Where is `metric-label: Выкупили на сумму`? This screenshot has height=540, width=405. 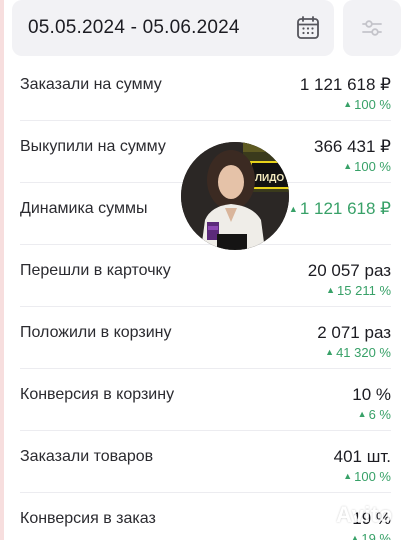 metric-label: Выкупили на сумму is located at coordinates (93, 146).